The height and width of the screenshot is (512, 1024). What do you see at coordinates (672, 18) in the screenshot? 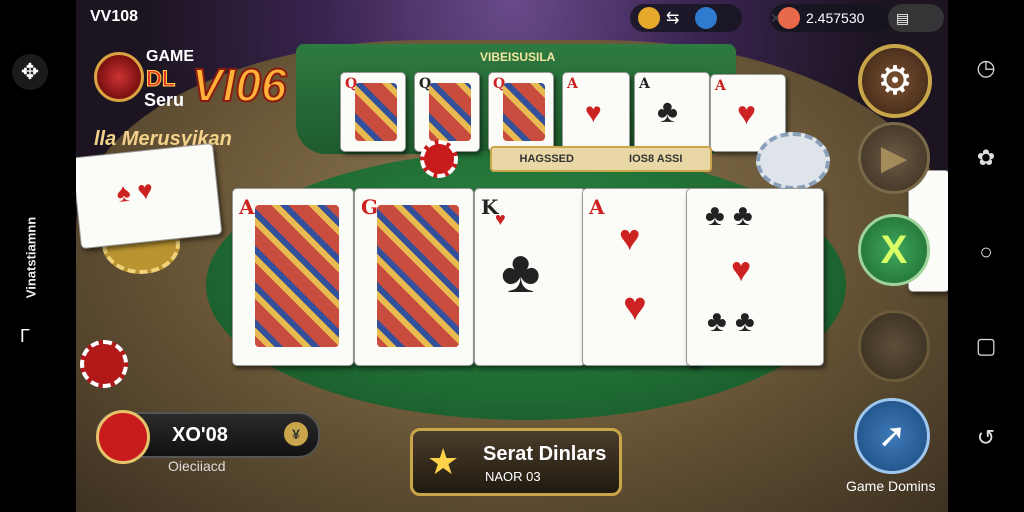
I see `shuffle-icon: ⇆` at bounding box center [672, 18].